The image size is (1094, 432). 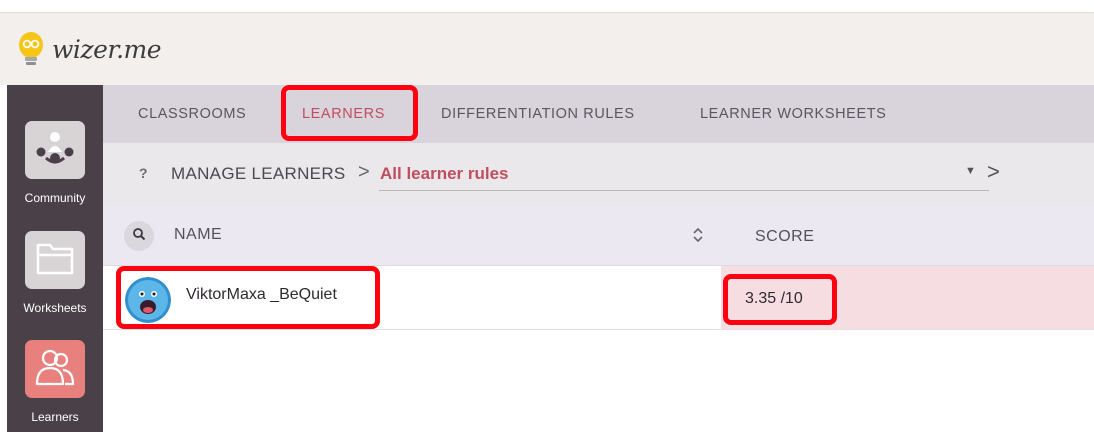 What do you see at coordinates (993, 172) in the screenshot?
I see `next-arrow-icon: >` at bounding box center [993, 172].